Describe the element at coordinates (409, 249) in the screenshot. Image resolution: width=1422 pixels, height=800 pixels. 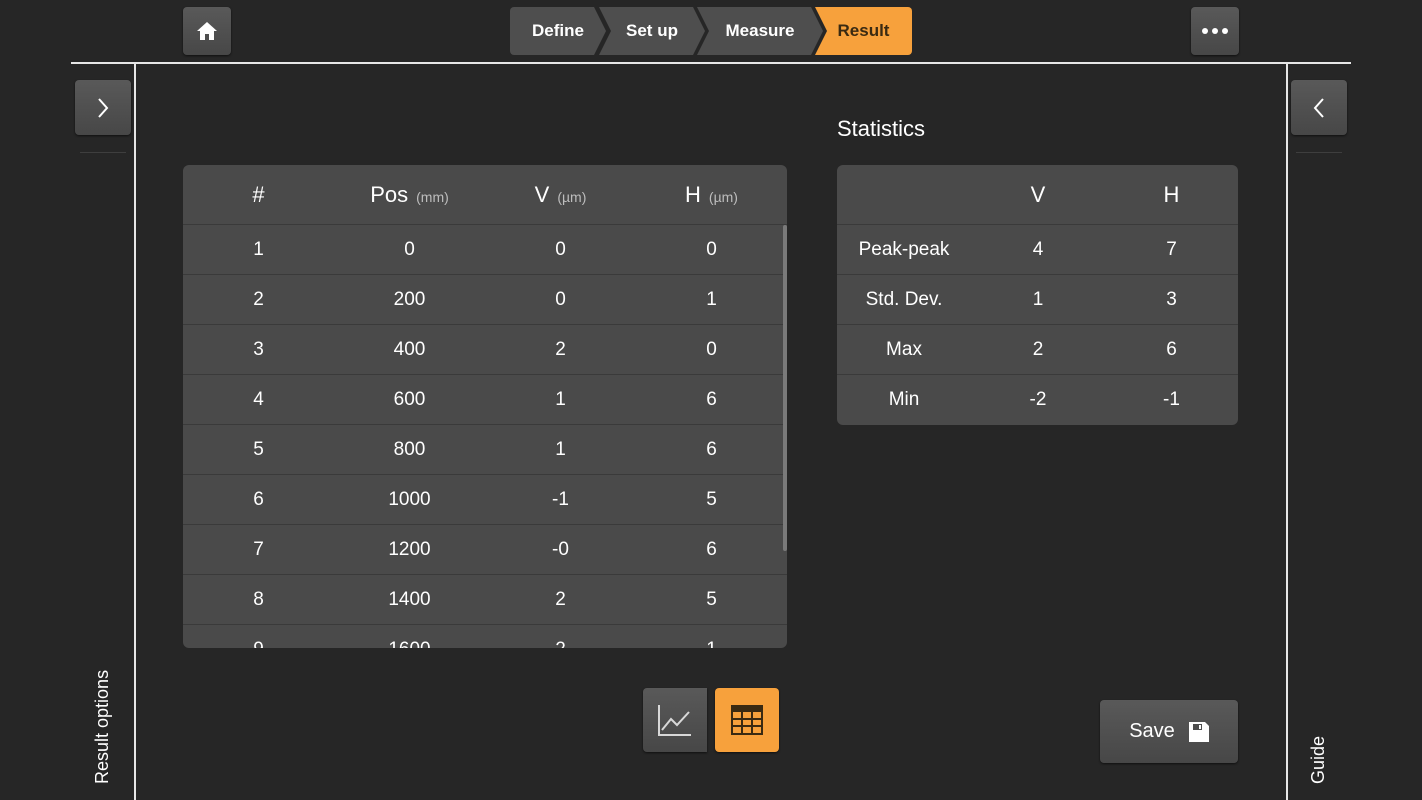
I see `cell-pos: 0` at that location.